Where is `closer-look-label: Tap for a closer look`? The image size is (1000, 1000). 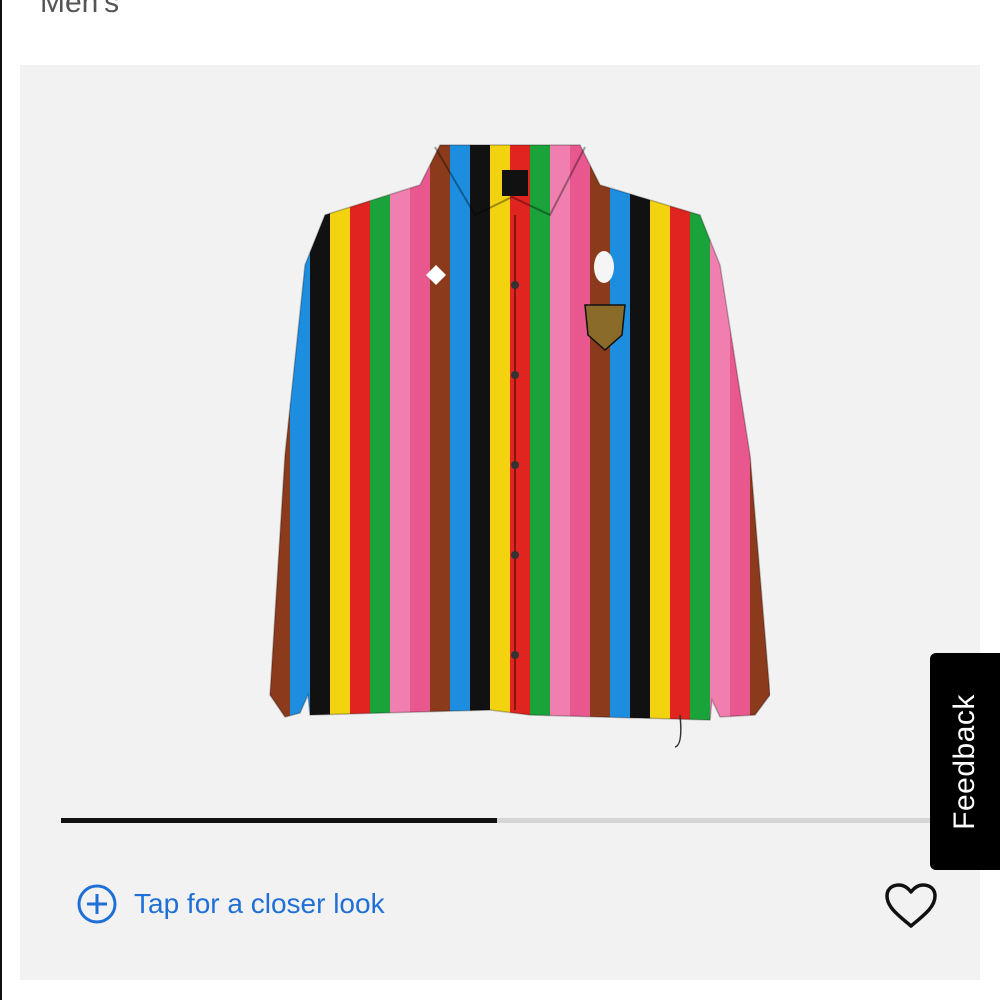 closer-look-label: Tap for a closer look is located at coordinates (259, 903).